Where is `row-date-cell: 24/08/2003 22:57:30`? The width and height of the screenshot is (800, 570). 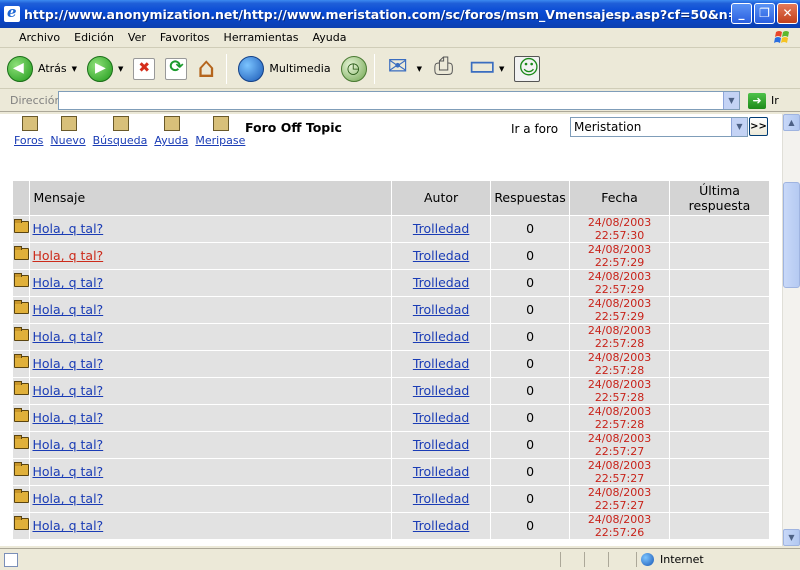 row-date-cell: 24/08/2003 22:57:30 is located at coordinates (619, 229).